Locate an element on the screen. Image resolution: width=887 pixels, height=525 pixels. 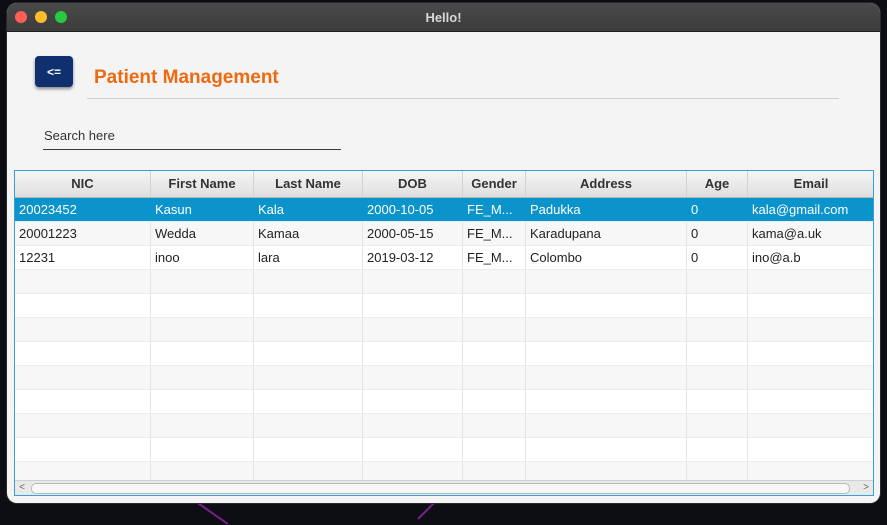
column-header: Address is located at coordinates (606, 184).